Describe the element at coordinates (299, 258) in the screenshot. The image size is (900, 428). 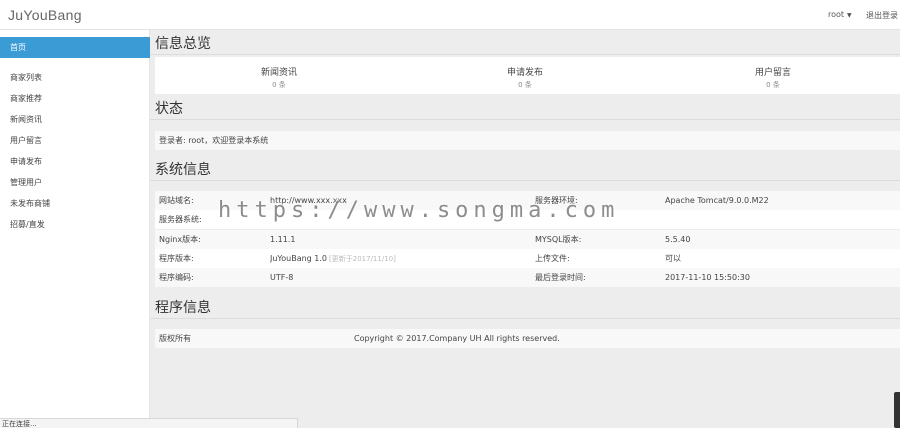
I see `program-version: JuYouBang 1.0` at that location.